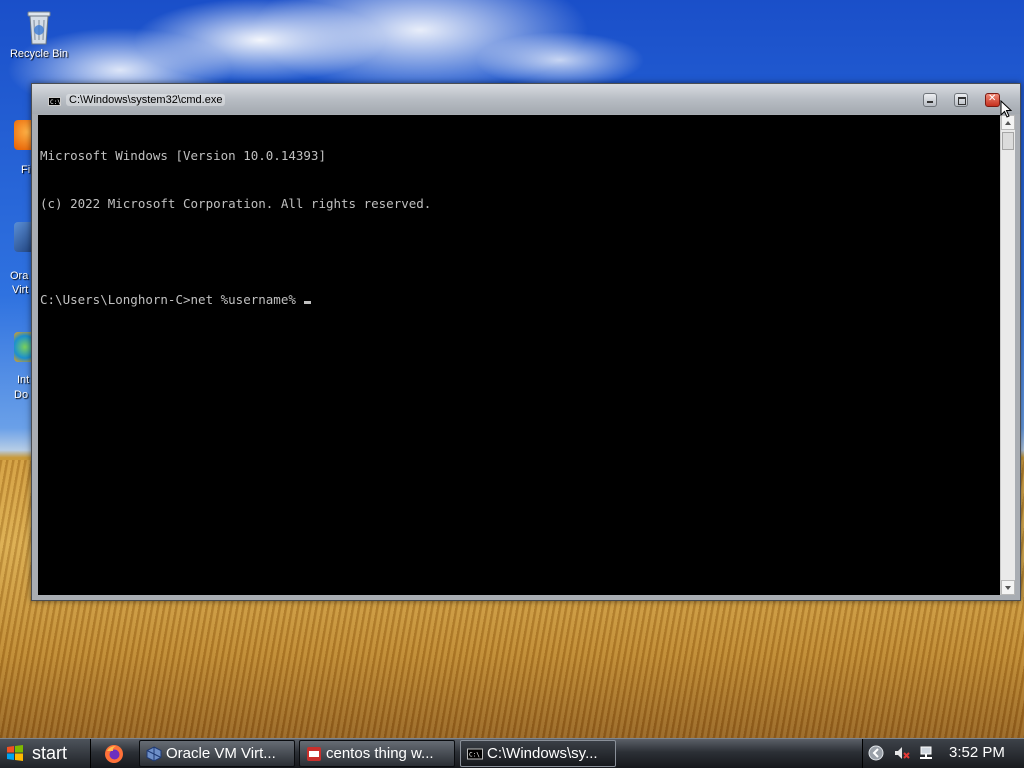 This screenshot has width=1024, height=768. What do you see at coordinates (314, 754) in the screenshot?
I see `document-icon` at bounding box center [314, 754].